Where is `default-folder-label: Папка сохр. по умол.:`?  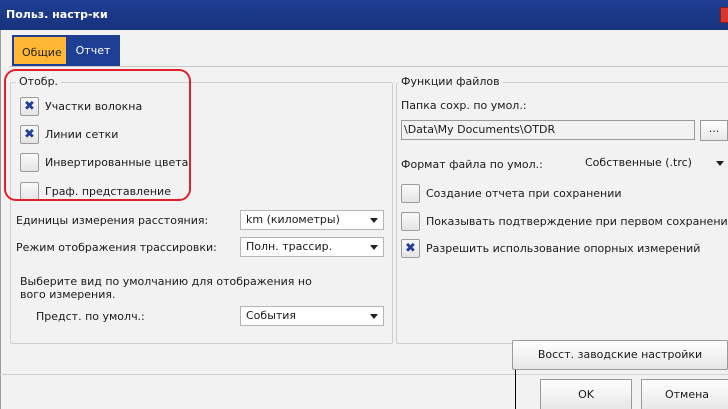 default-folder-label: Папка сохр. по умол.: is located at coordinates (464, 105).